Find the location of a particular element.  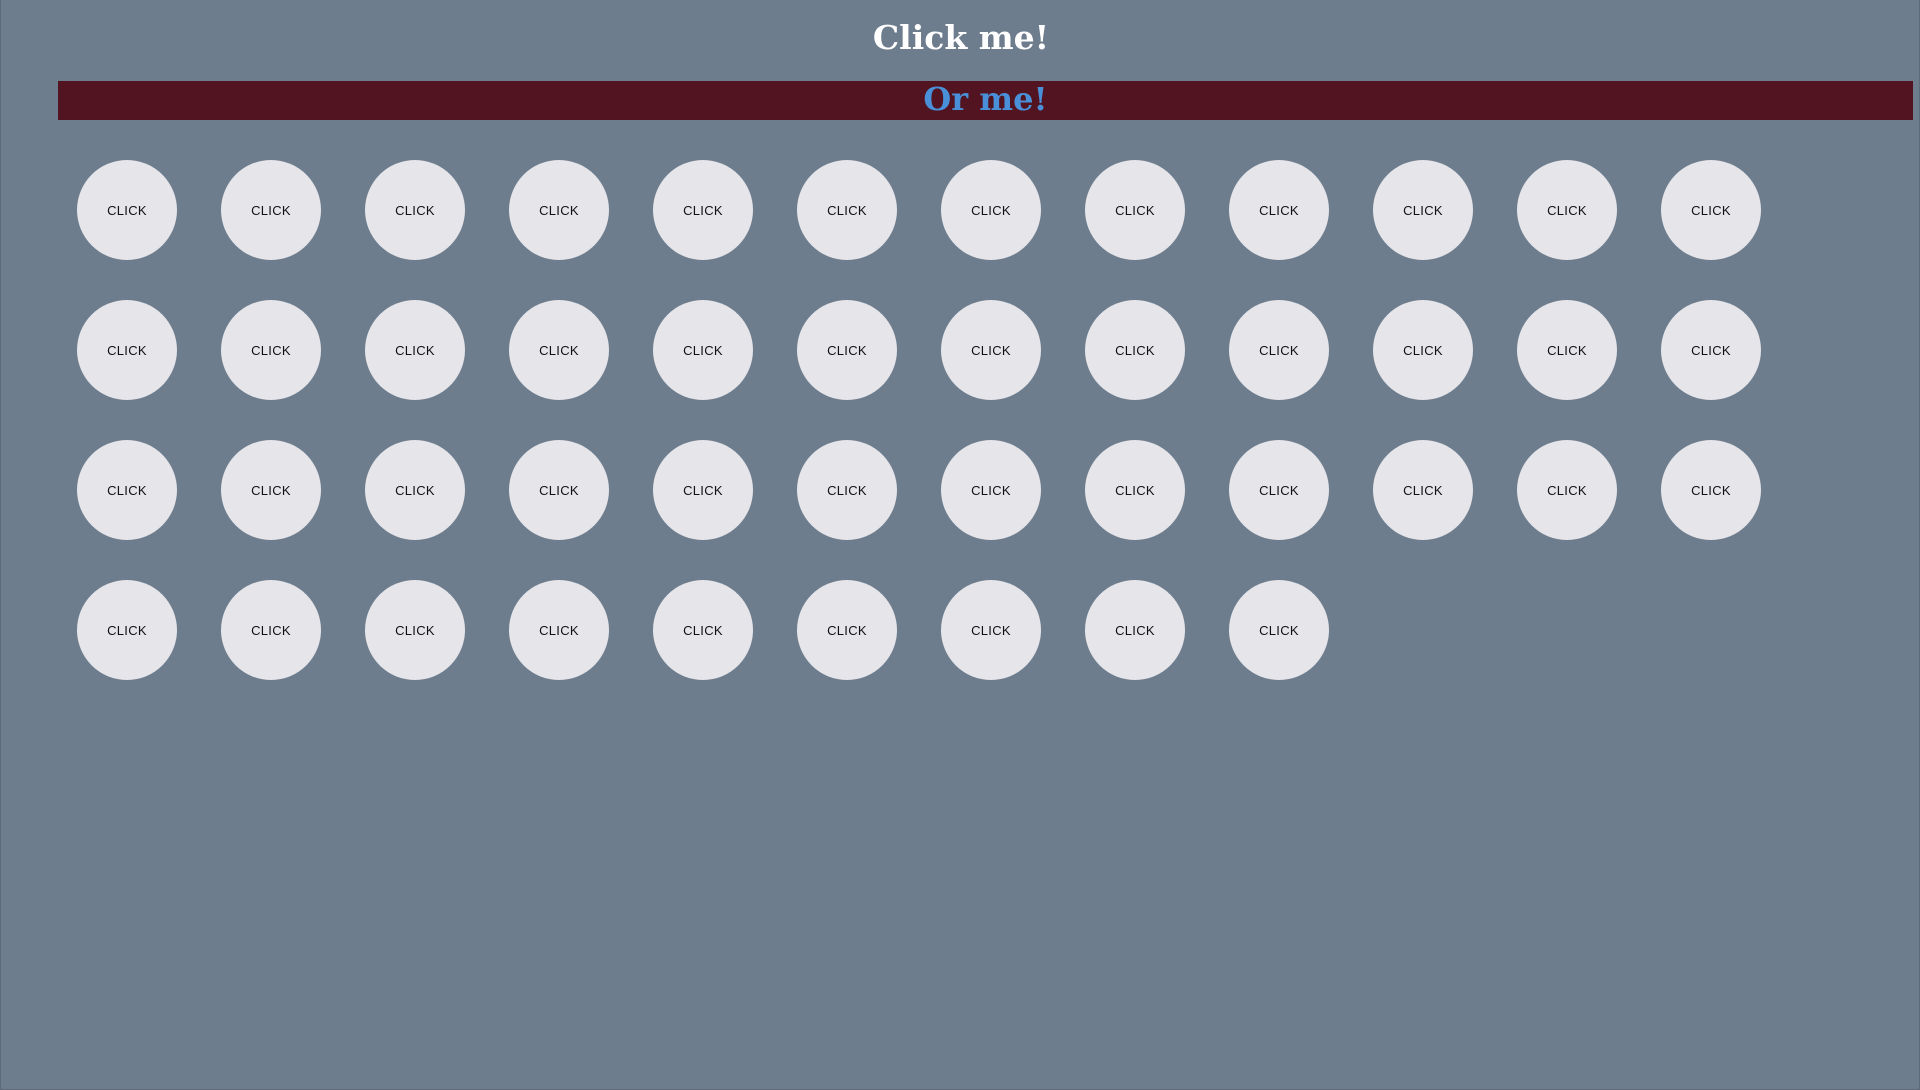

click-me-title: Click me! is located at coordinates (960, 38).